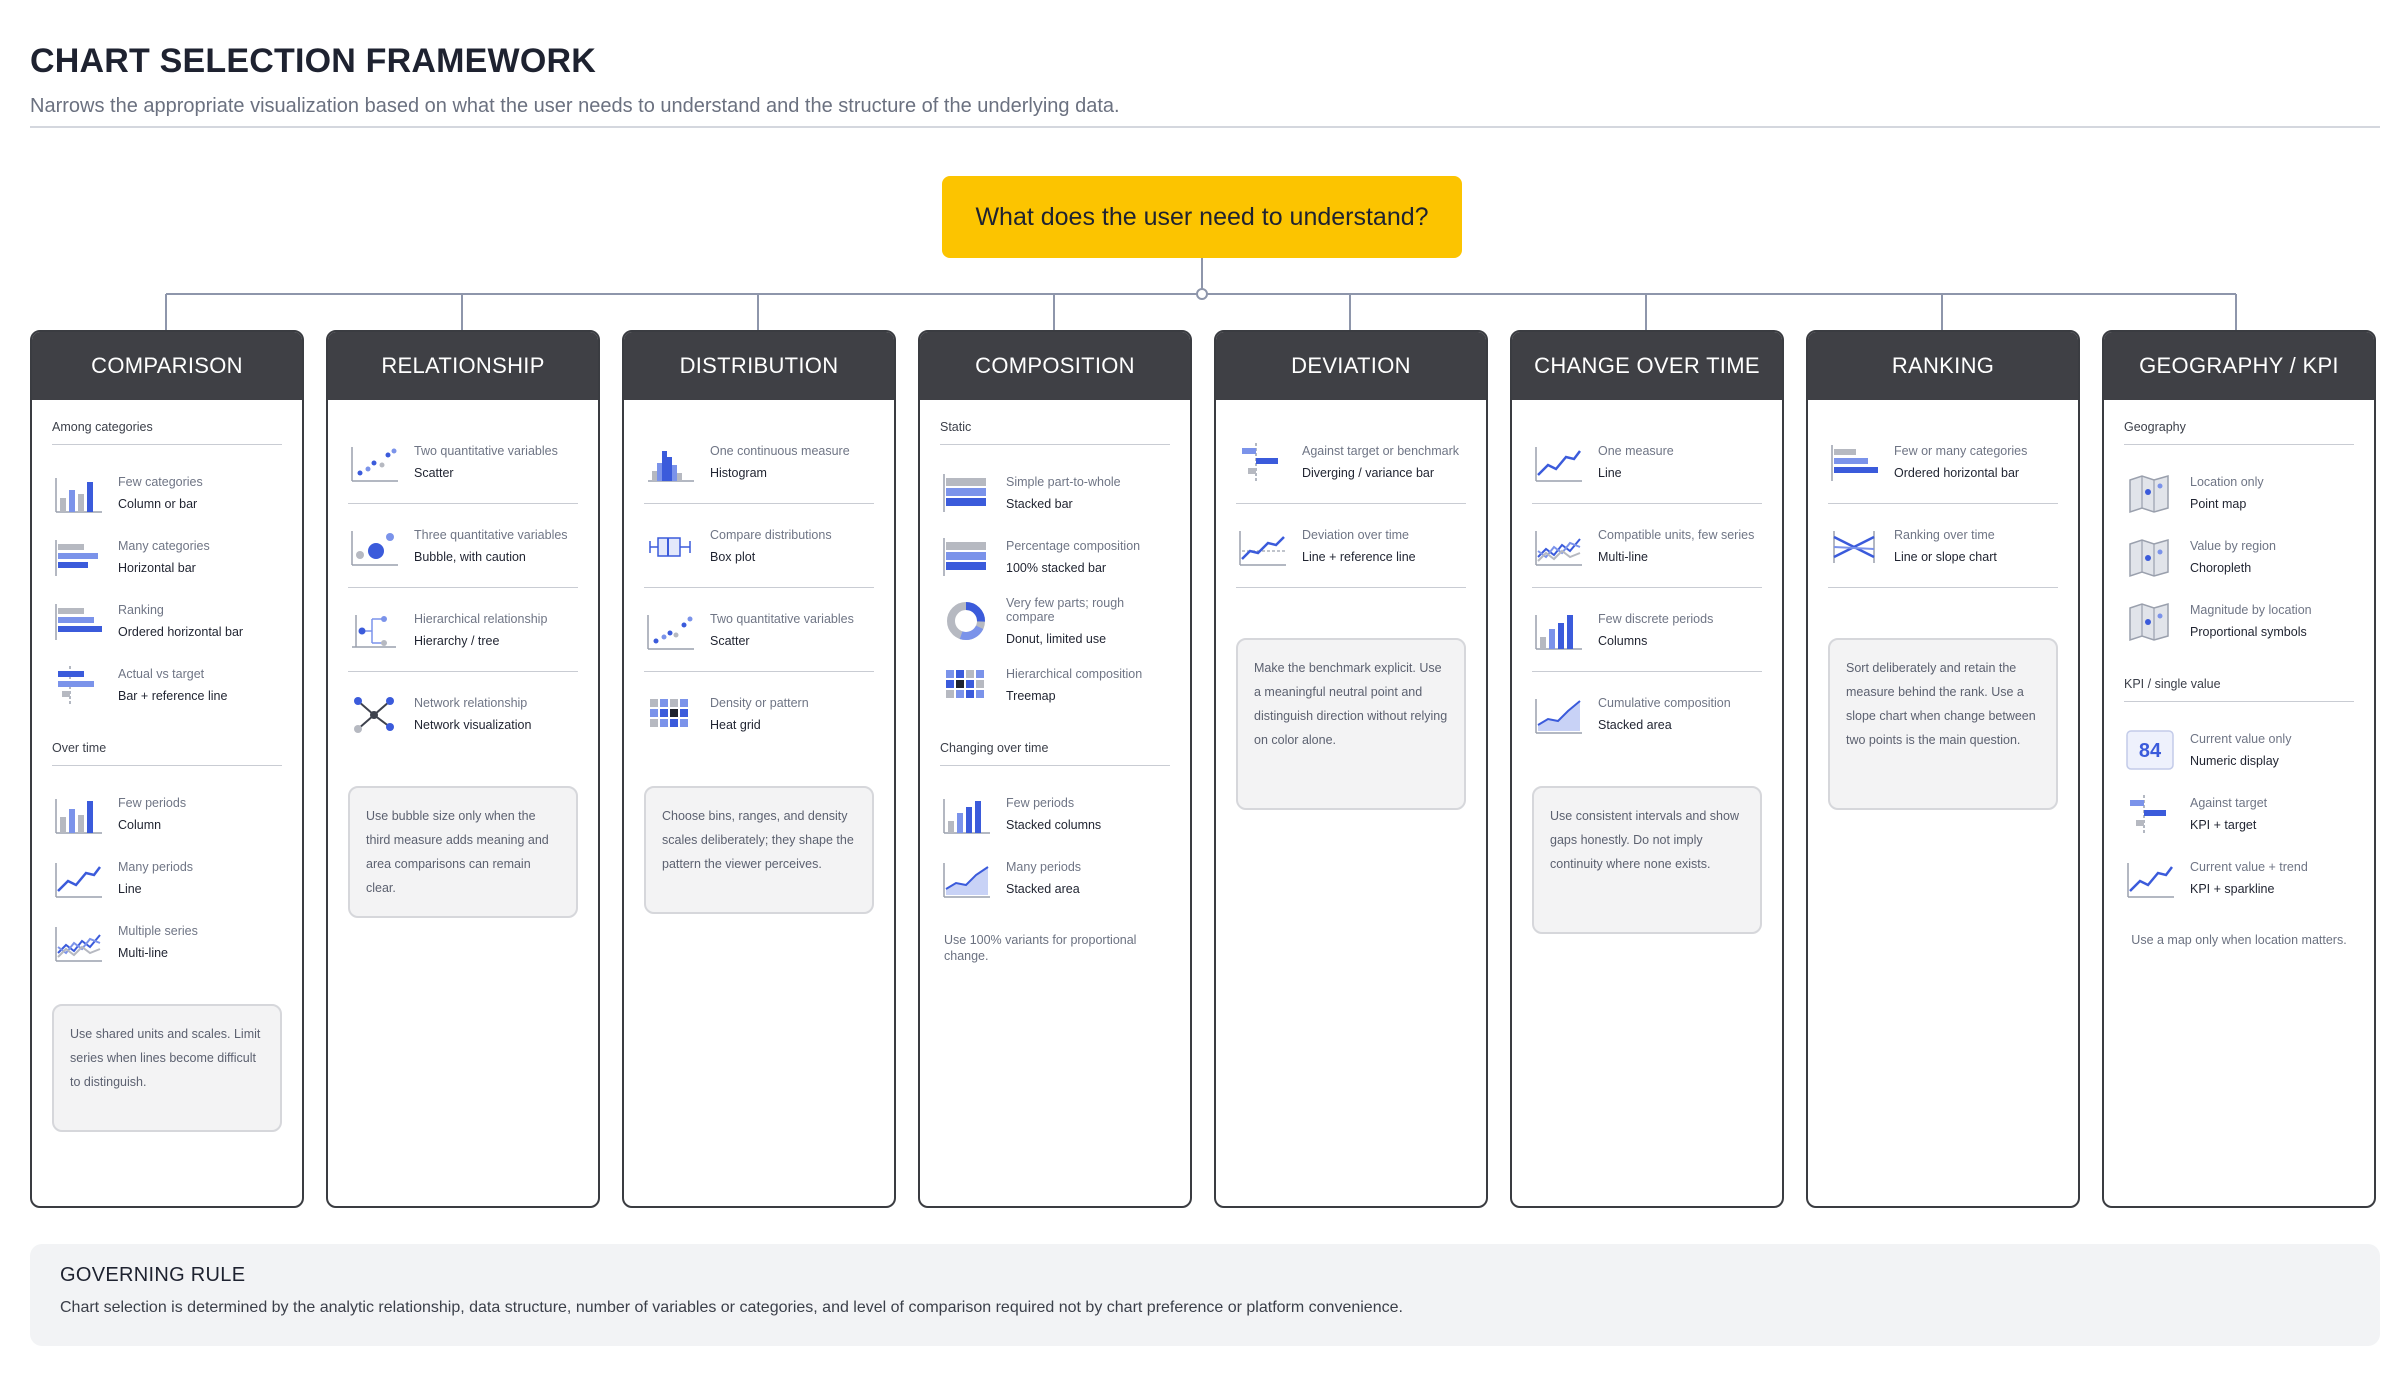 The image size is (2400, 1400). Describe the element at coordinates (2150, 880) in the screenshot. I see `sparkline-icon` at that location.